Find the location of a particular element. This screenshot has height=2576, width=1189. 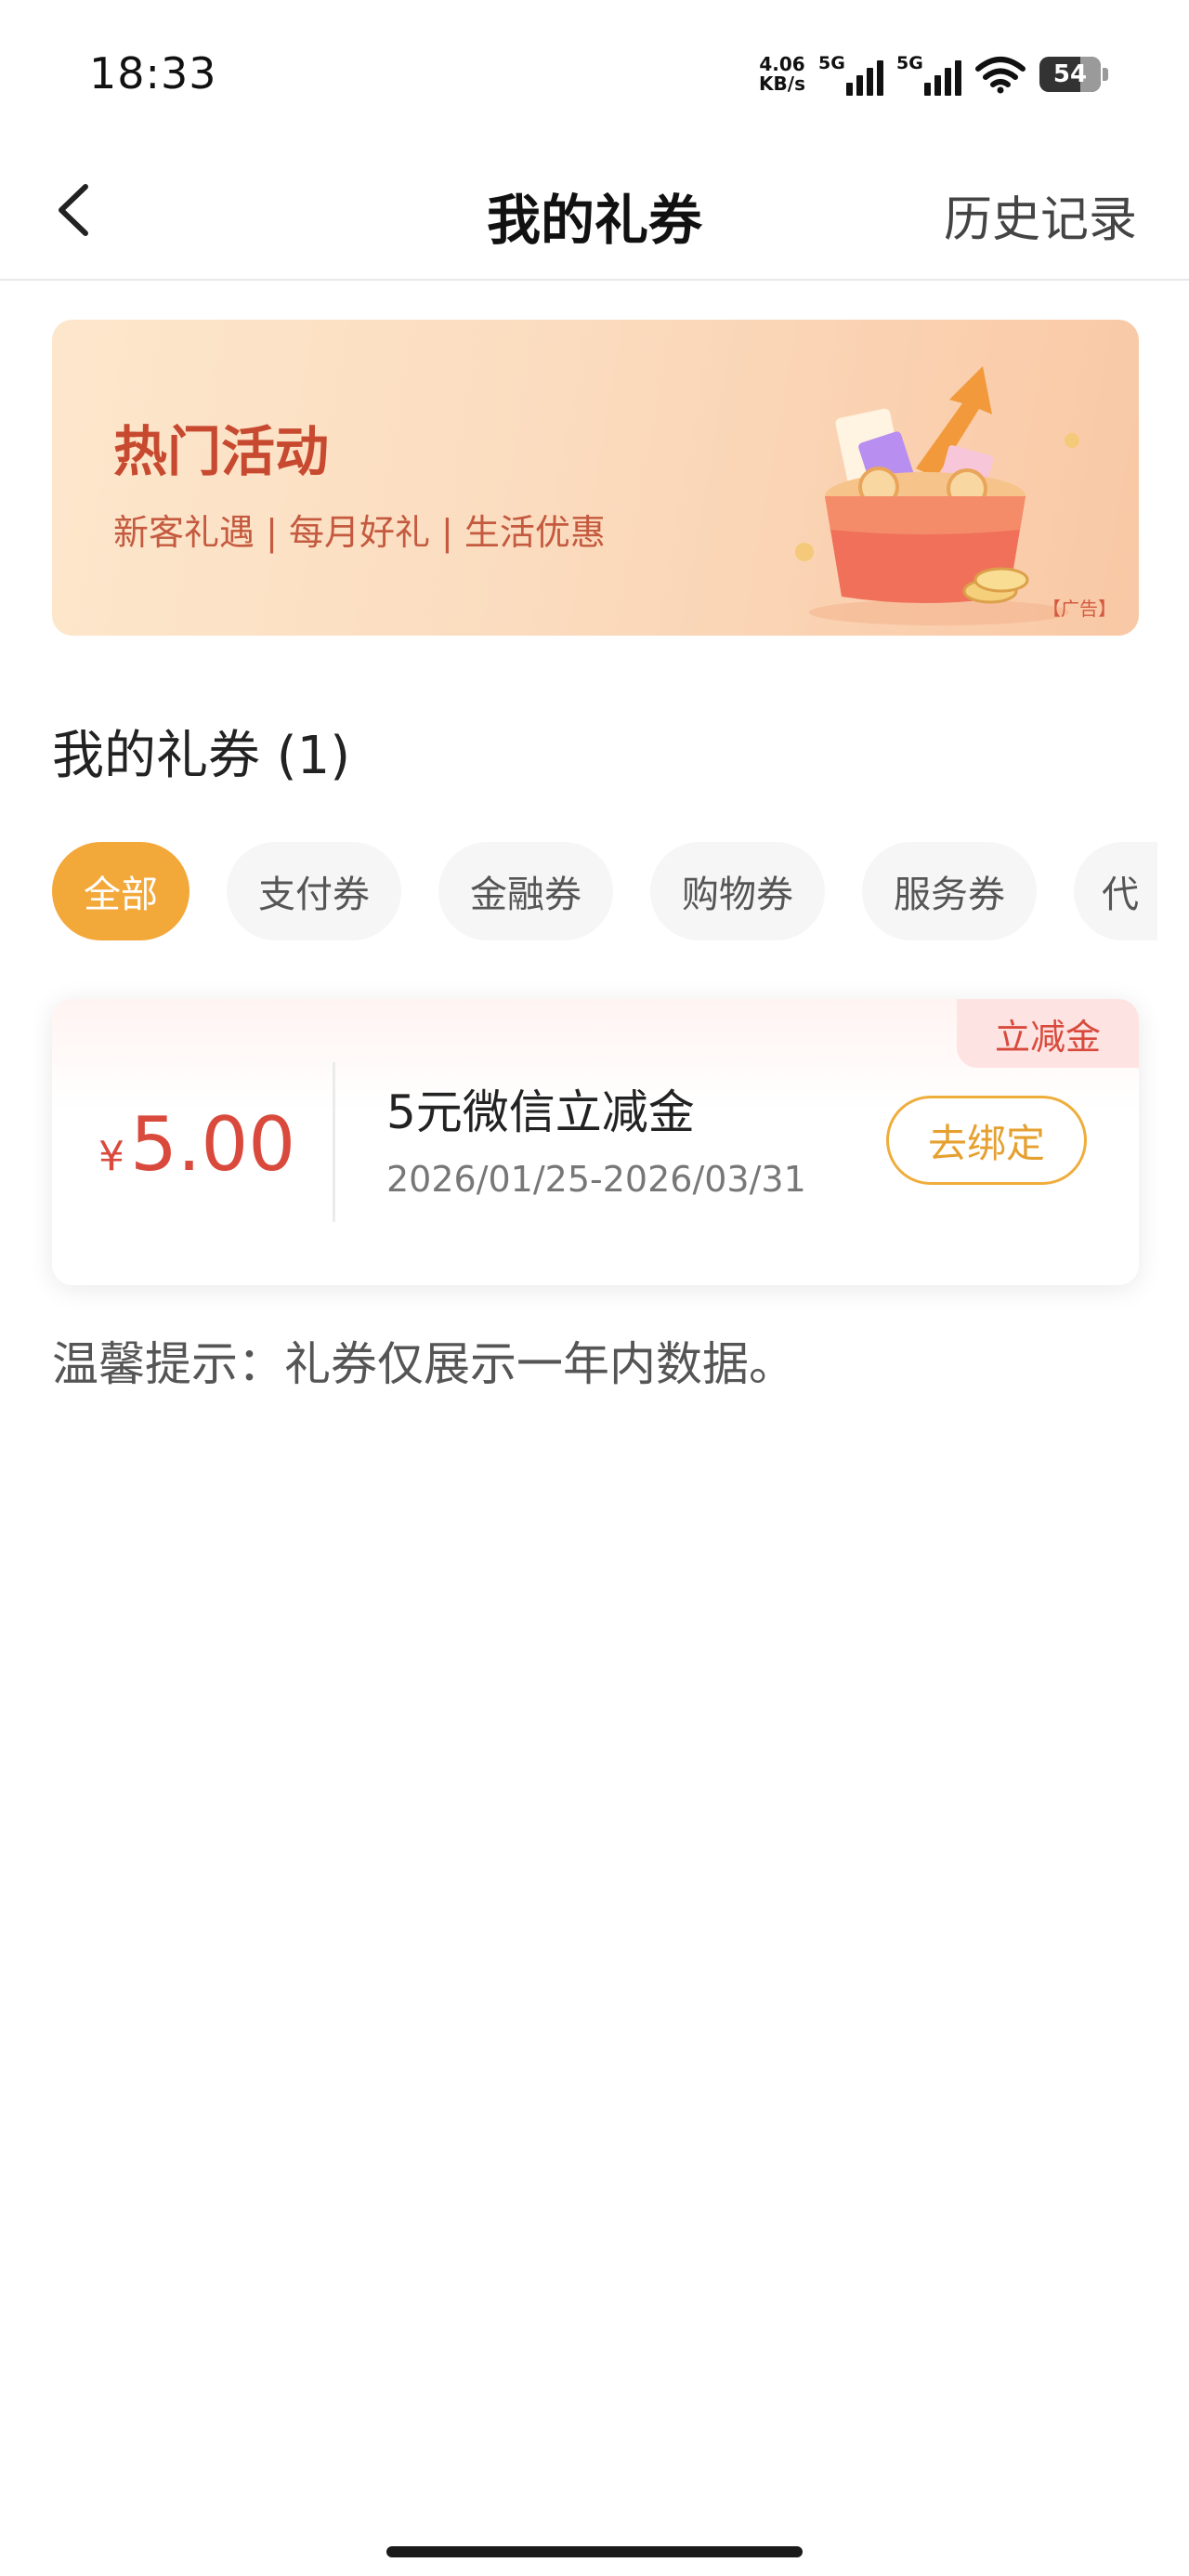

gift-box-icon is located at coordinates (937, 495).